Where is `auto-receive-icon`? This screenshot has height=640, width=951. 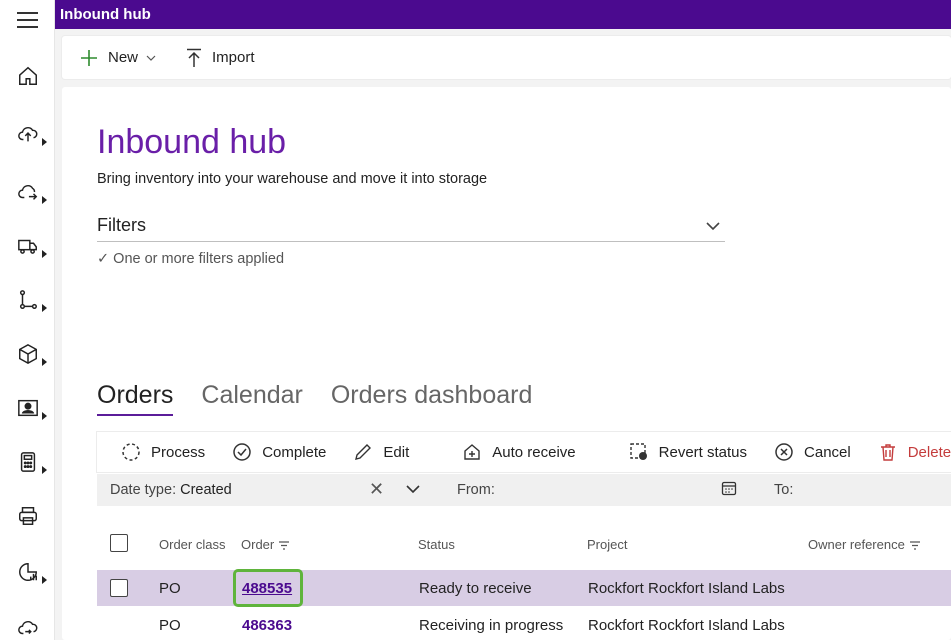
auto-receive-icon is located at coordinates (472, 452).